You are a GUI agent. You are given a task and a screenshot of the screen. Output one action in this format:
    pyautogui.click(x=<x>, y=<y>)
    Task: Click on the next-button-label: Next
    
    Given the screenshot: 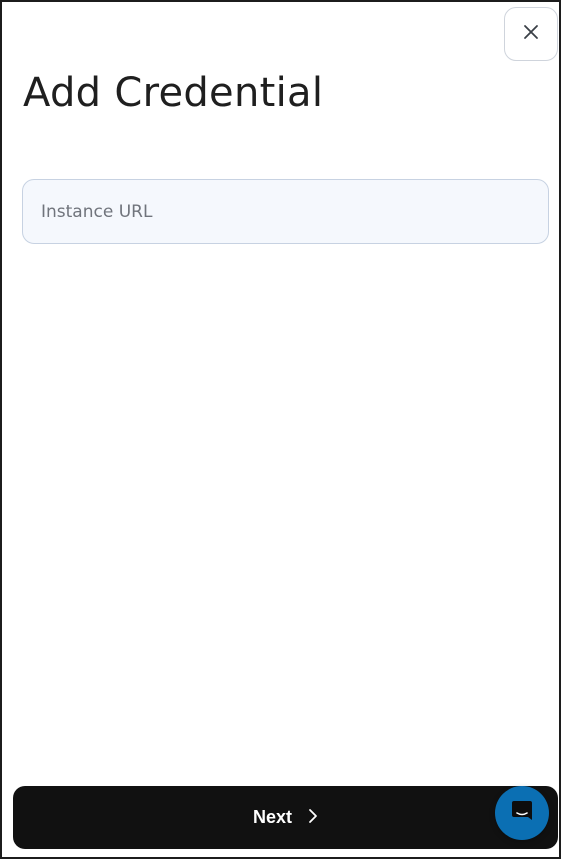 What is the action you would take?
    pyautogui.click(x=272, y=817)
    